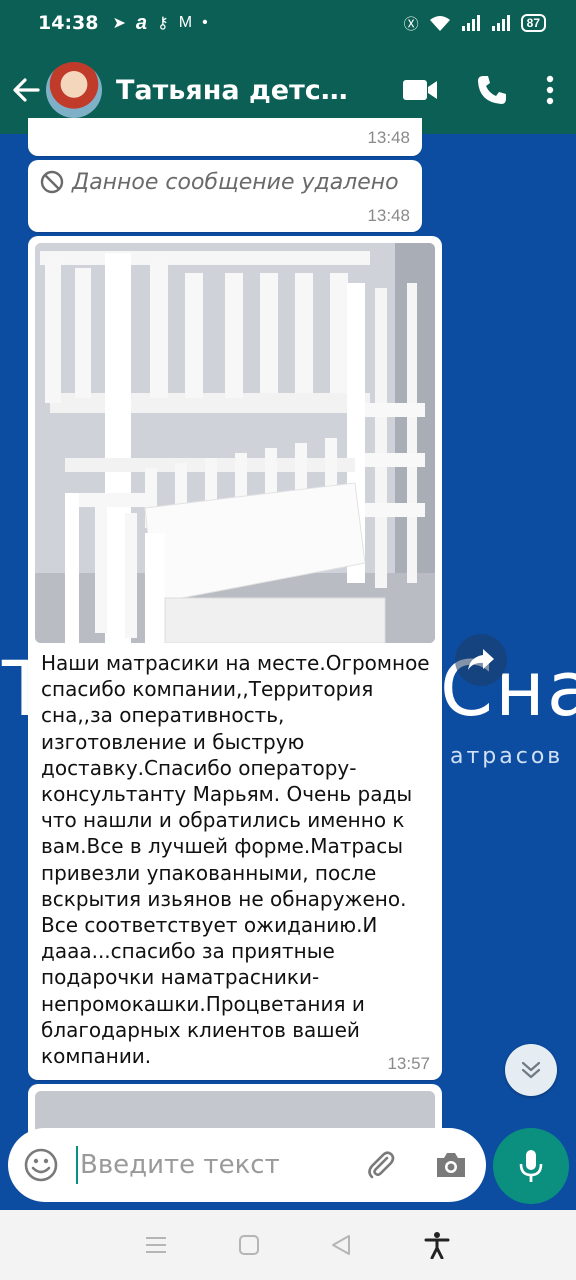 Image resolution: width=576 pixels, height=1280 pixels. Describe the element at coordinates (68, 23) in the screenshot. I see `status-time: 14:38` at that location.